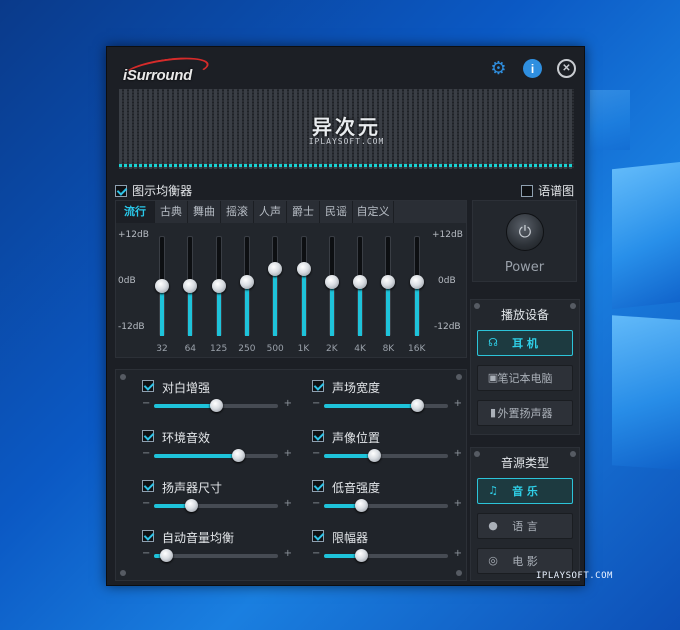 The width and height of the screenshot is (680, 630). Describe the element at coordinates (157, 75) in the screenshot. I see `logo-text: iSurround` at that location.